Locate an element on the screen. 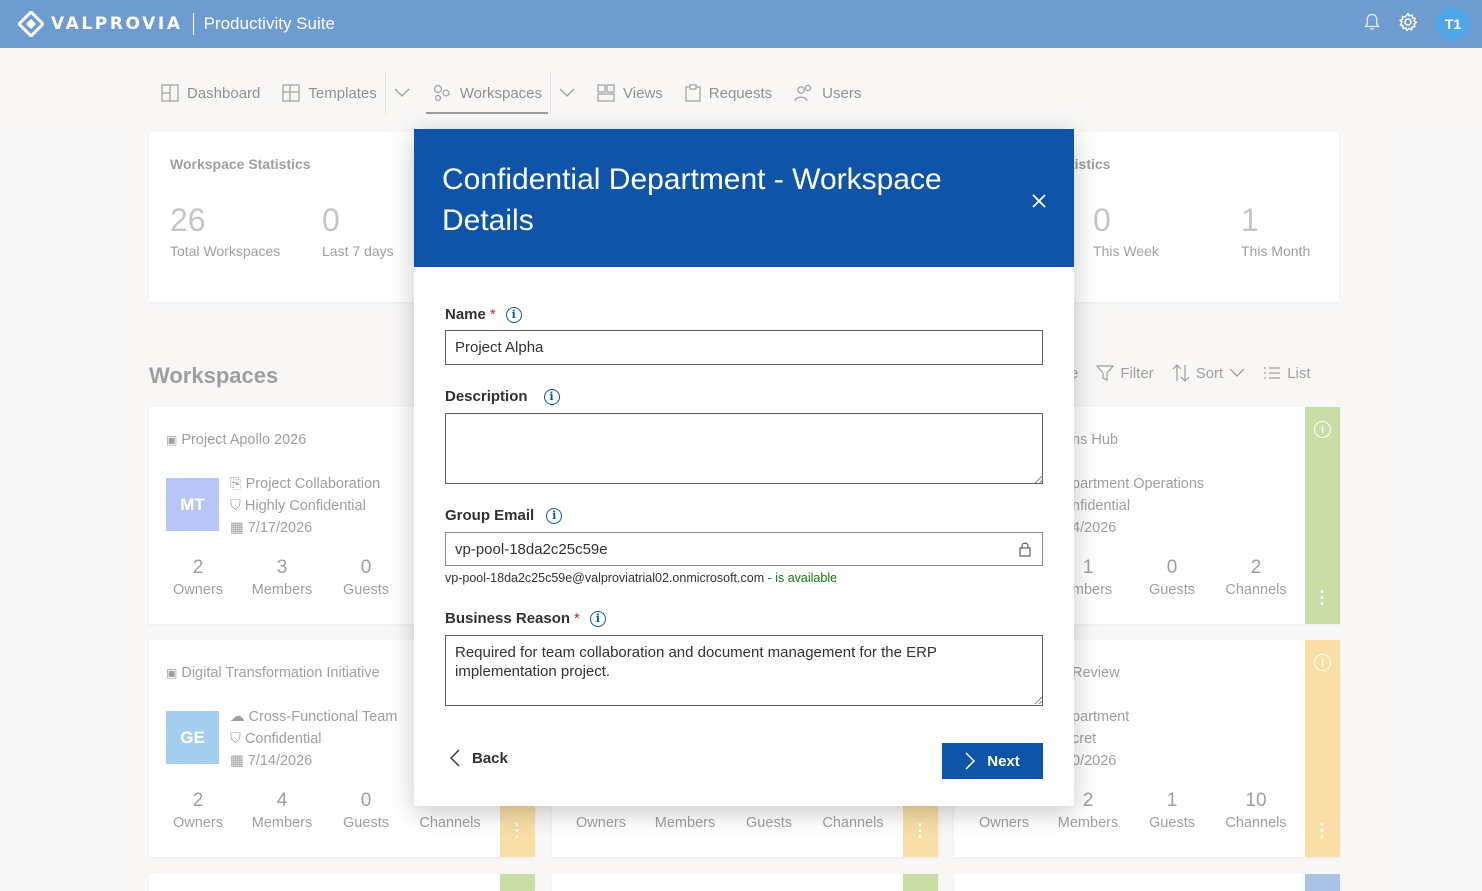 Image resolution: width=1482 pixels, height=891 pixels. name-field-label: Name * i is located at coordinates (483, 314).